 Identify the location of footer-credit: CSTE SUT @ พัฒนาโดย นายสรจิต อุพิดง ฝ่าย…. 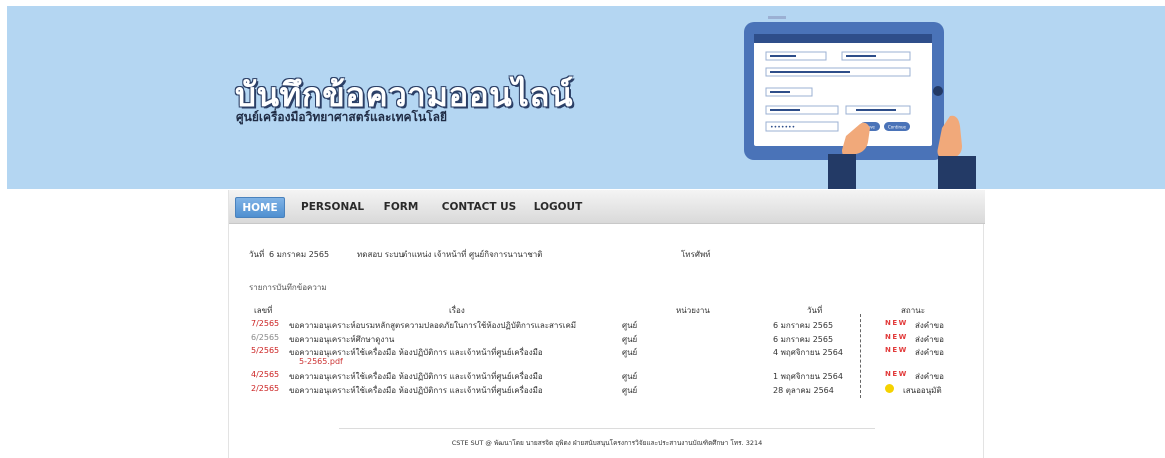
(607, 443).